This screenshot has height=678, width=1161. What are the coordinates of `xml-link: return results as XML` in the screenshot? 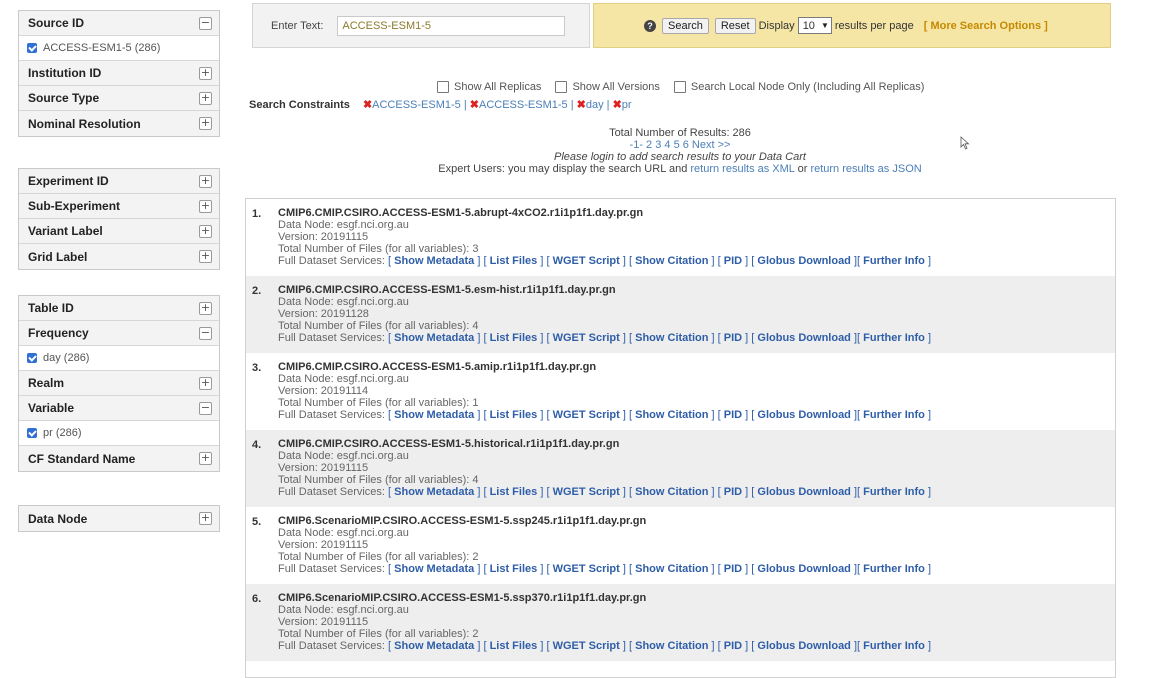 It's located at (742, 169).